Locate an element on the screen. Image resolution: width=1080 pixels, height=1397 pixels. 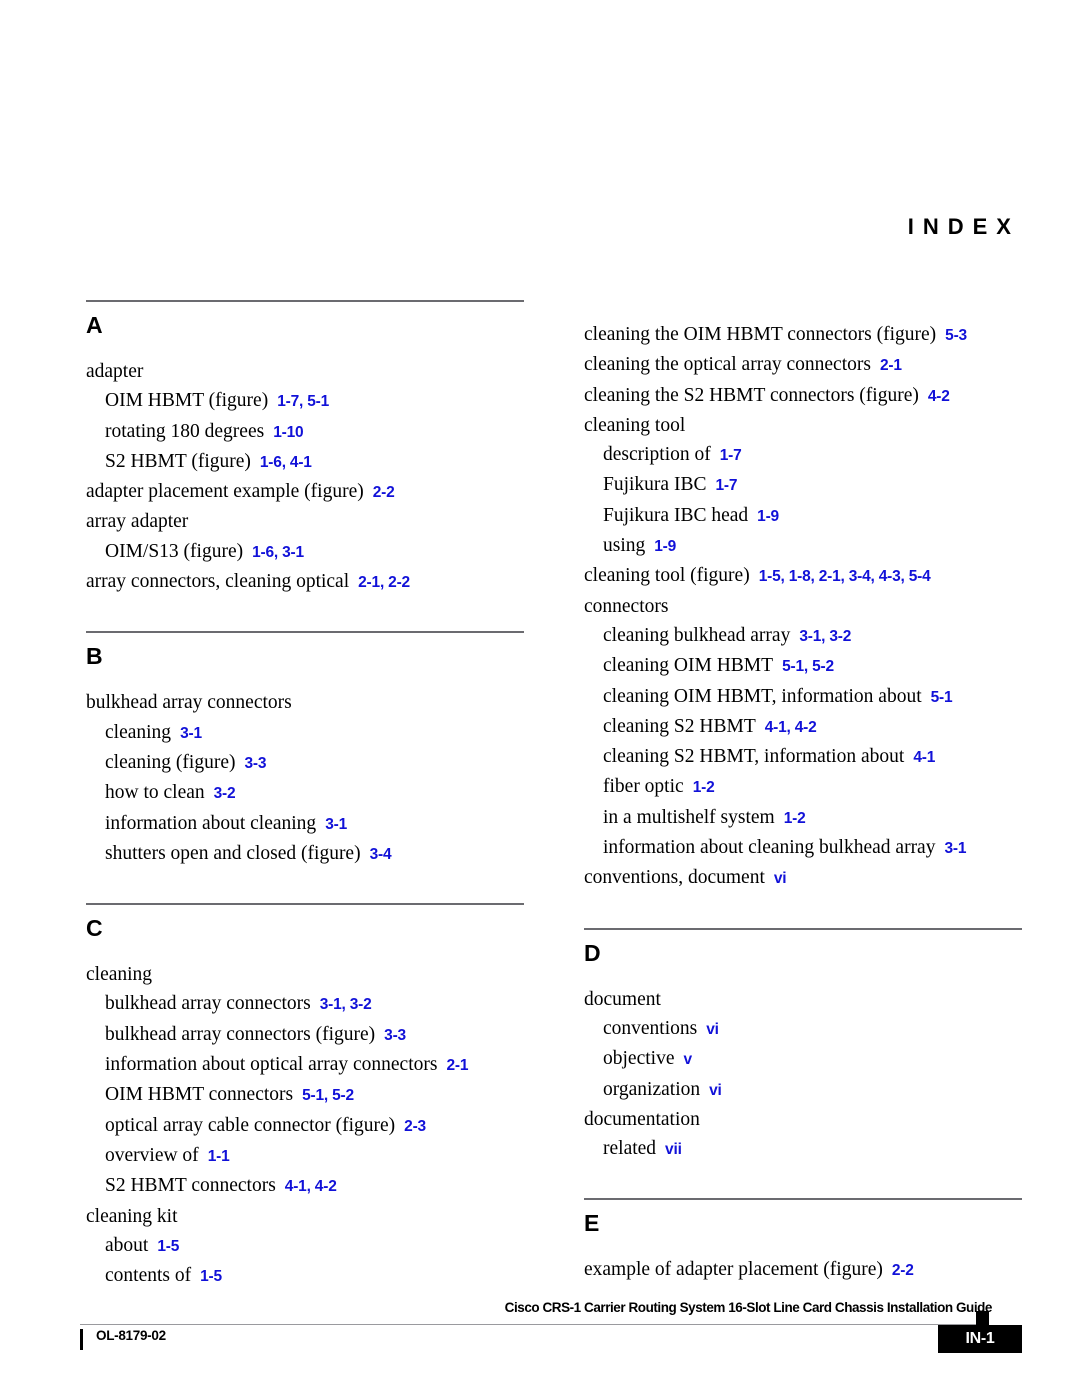
index-entry: connectors is located at coordinates (803, 606).